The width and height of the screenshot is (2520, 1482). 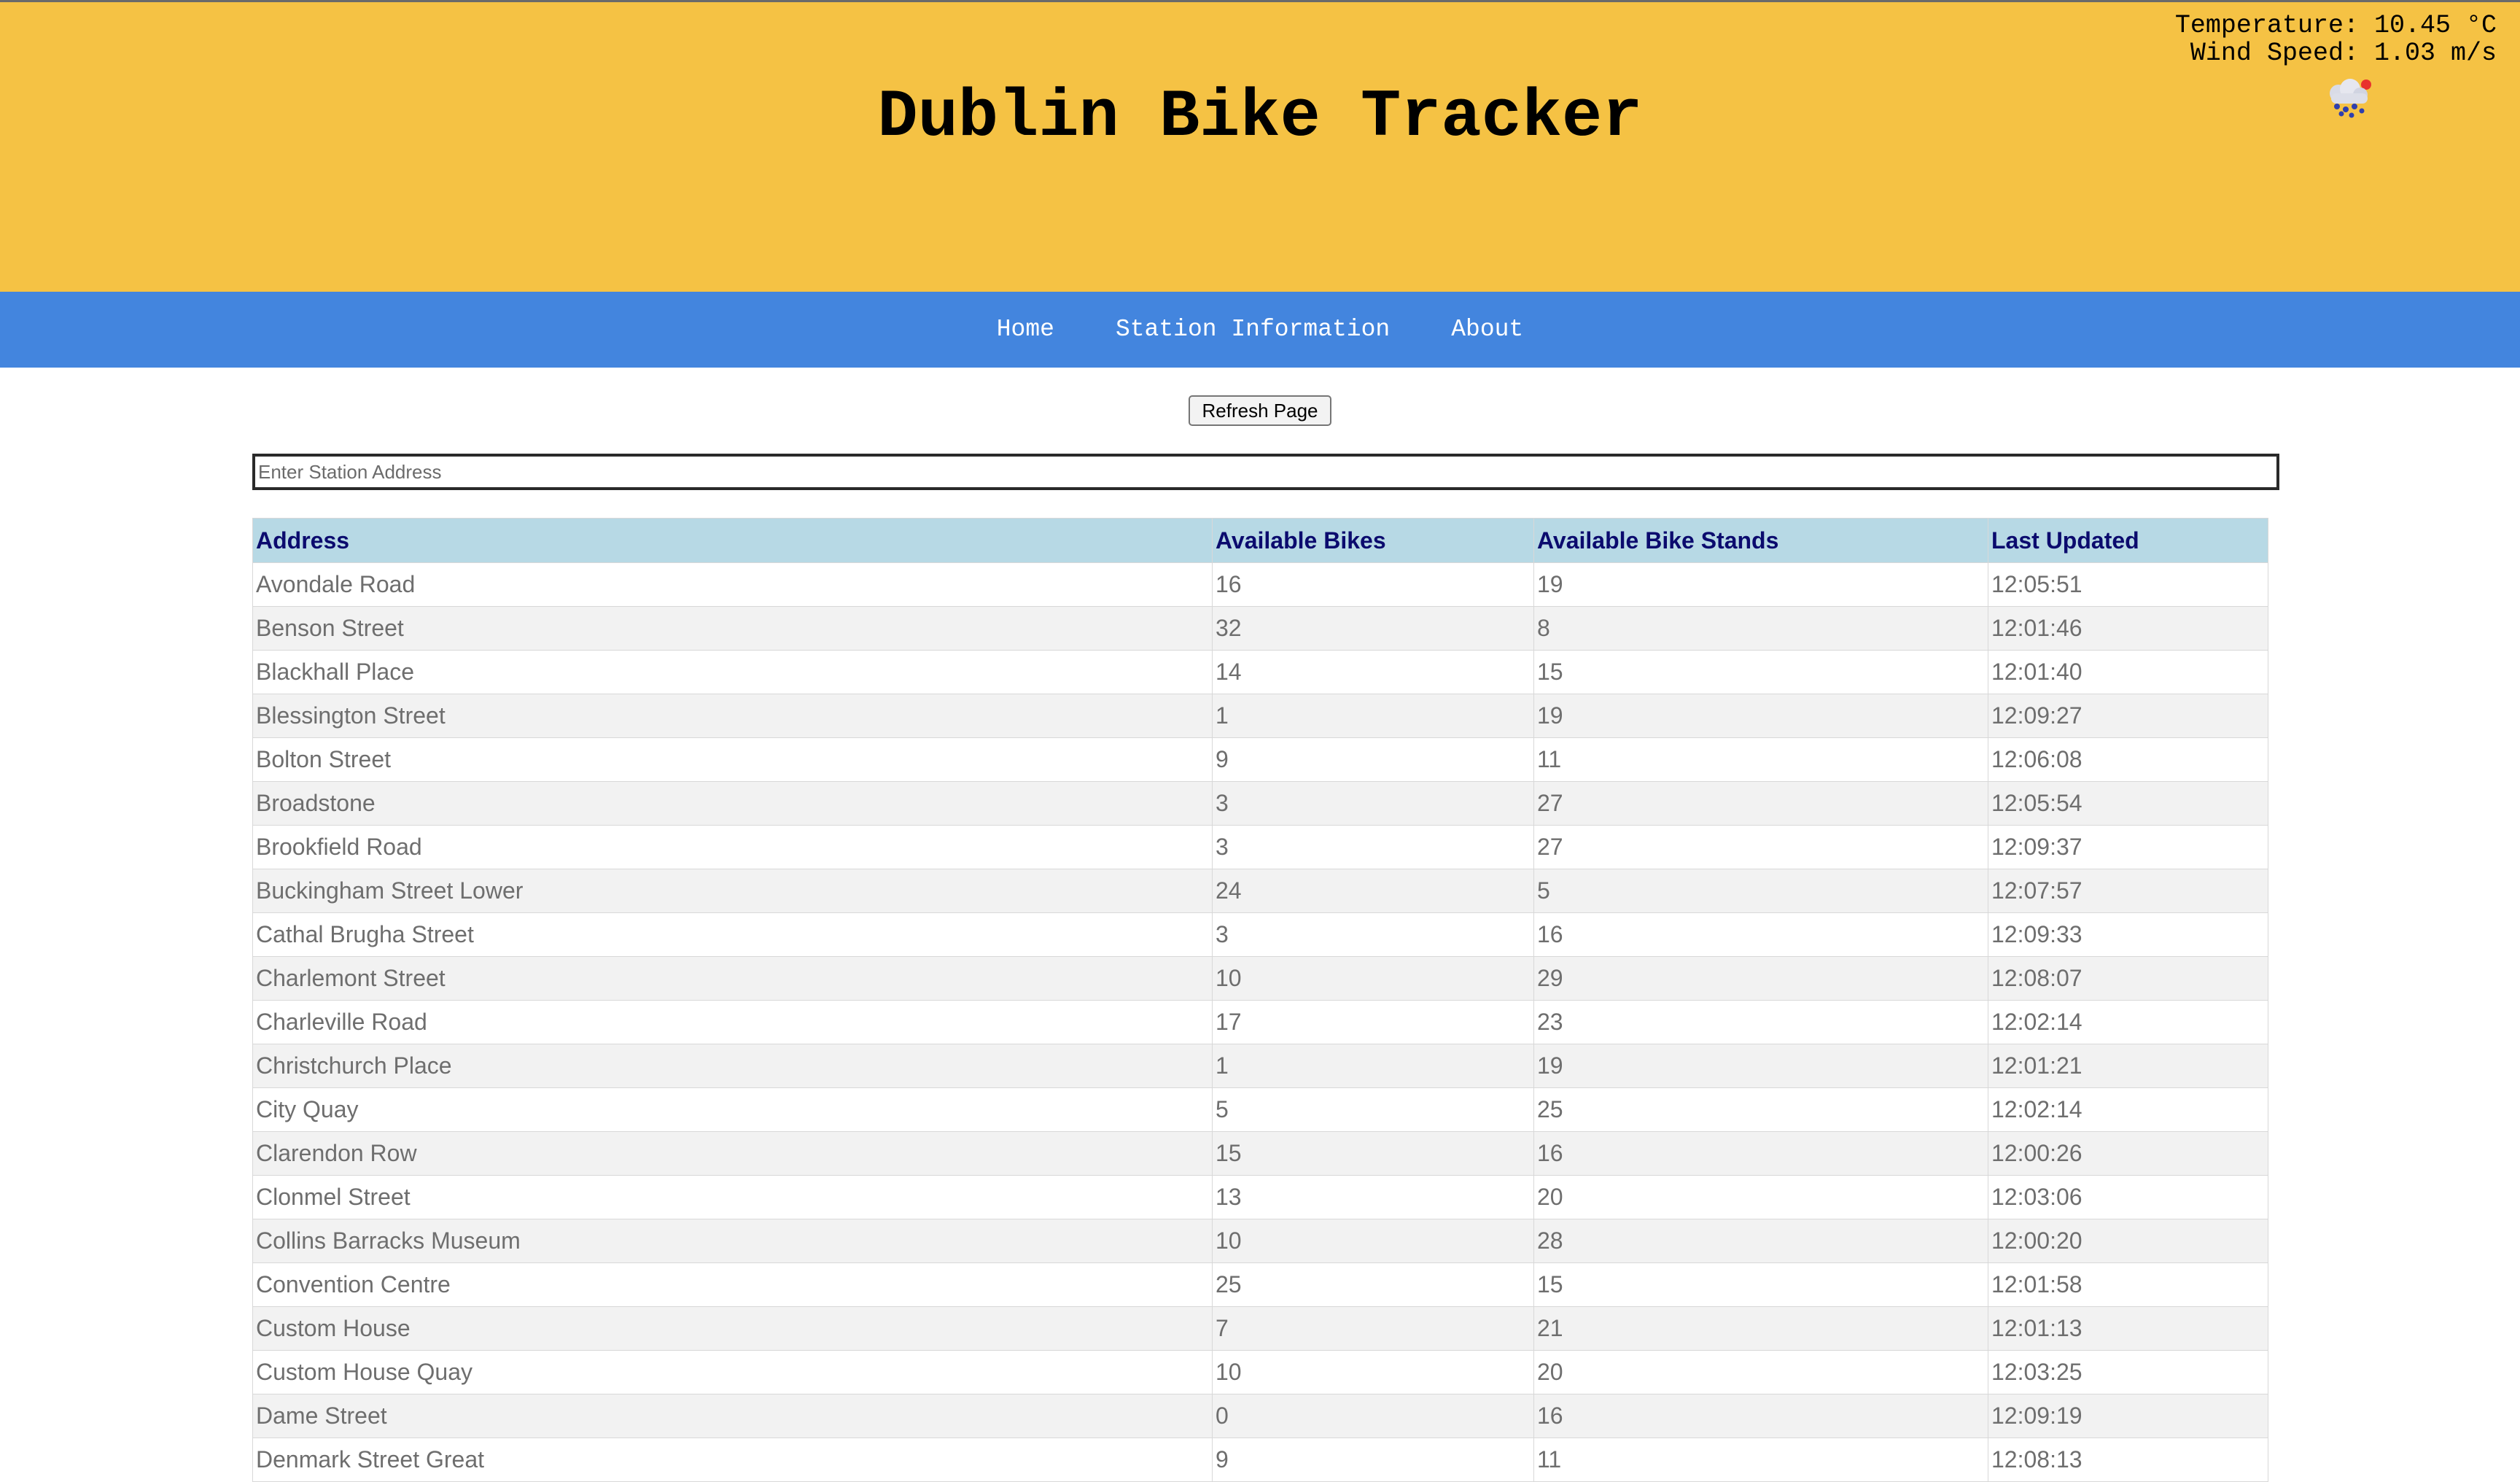 What do you see at coordinates (732, 541) in the screenshot?
I see `column-header-address: Address` at bounding box center [732, 541].